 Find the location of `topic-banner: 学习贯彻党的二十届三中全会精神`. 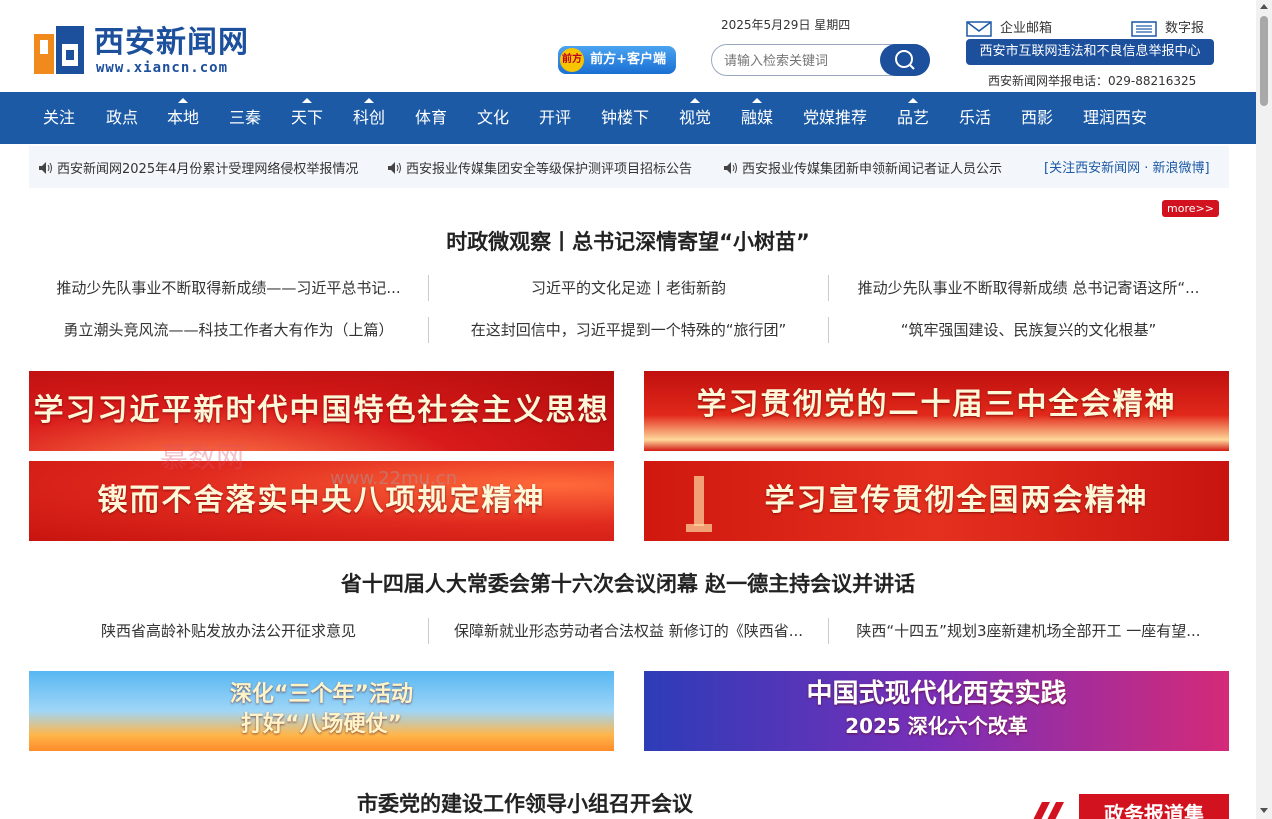

topic-banner: 学习贯彻党的二十届三中全会精神 is located at coordinates (936, 411).